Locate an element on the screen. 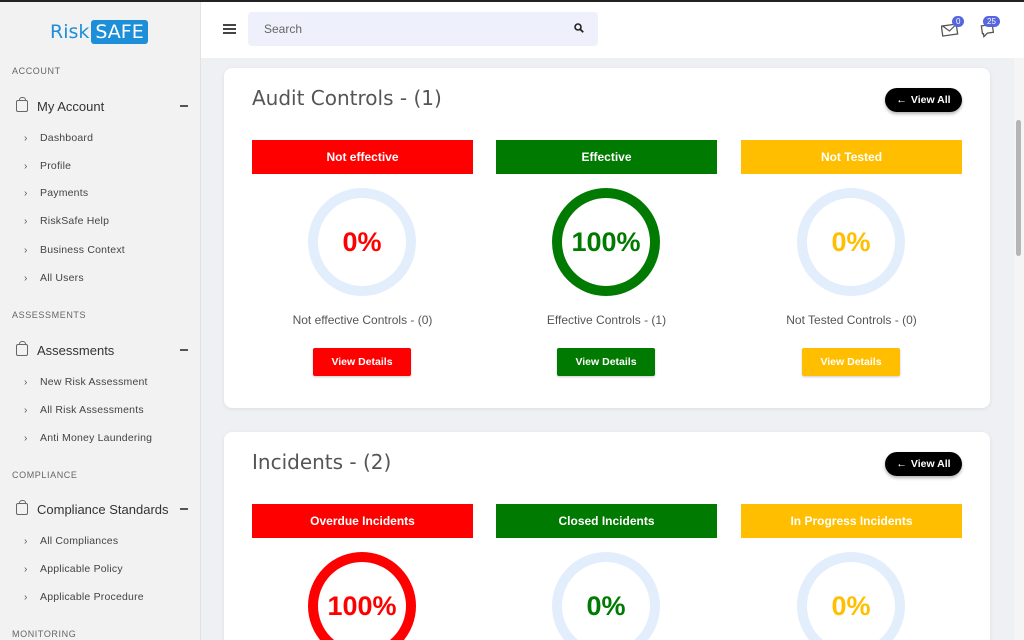 This screenshot has width=1024, height=640. column-header: Overdue Incidents is located at coordinates (362, 521).